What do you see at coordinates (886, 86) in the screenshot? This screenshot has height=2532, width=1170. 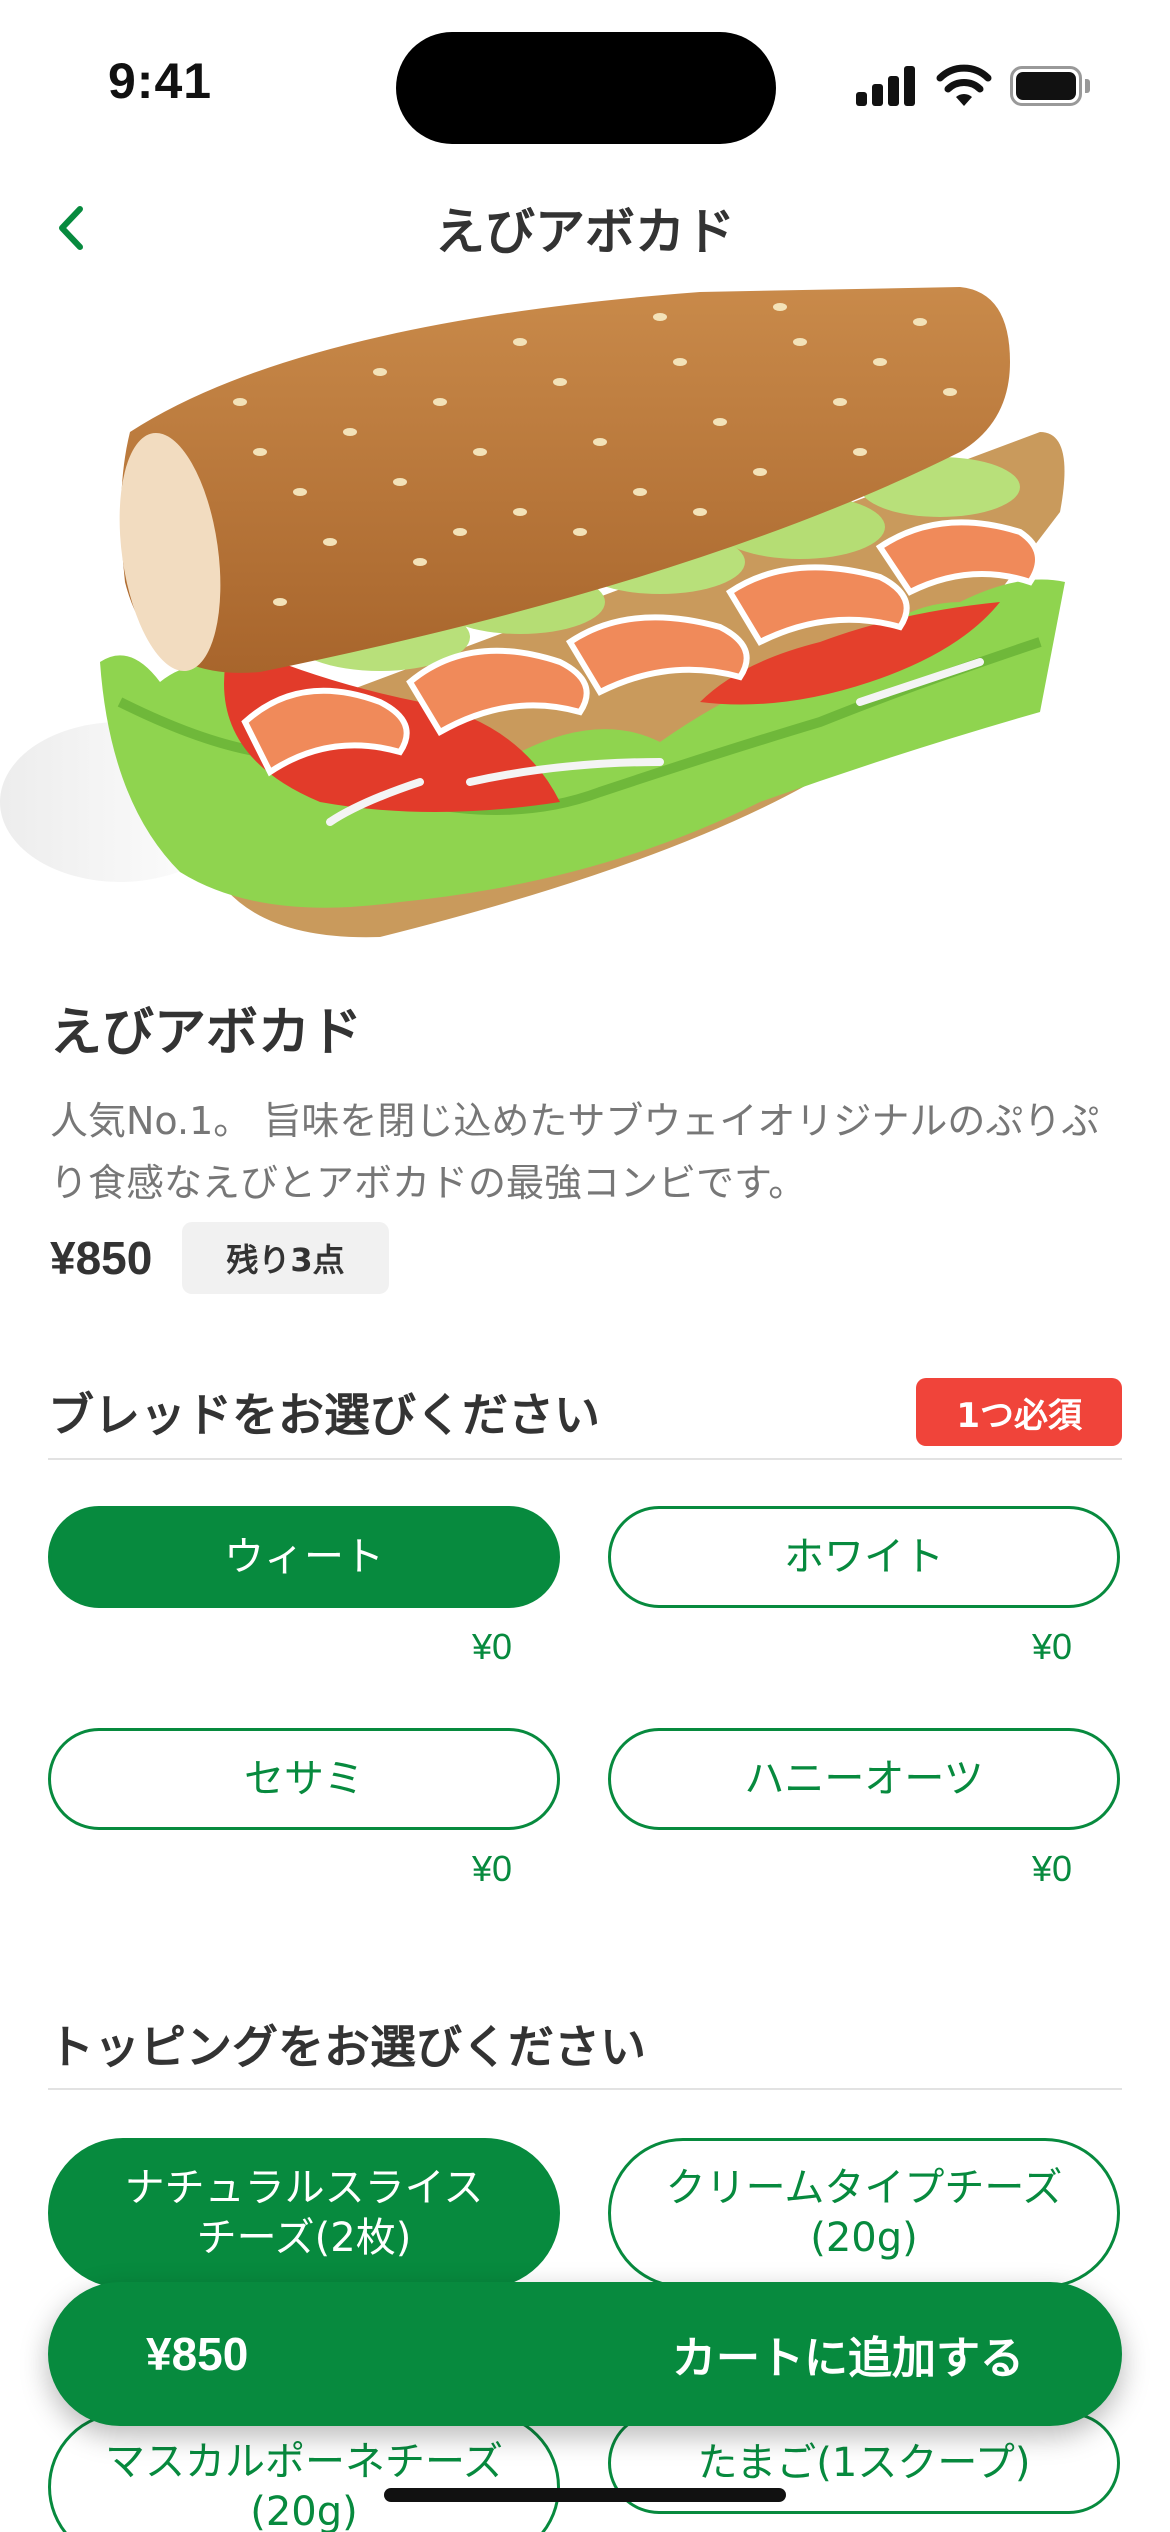 I see `cellular-signal-icon` at bounding box center [886, 86].